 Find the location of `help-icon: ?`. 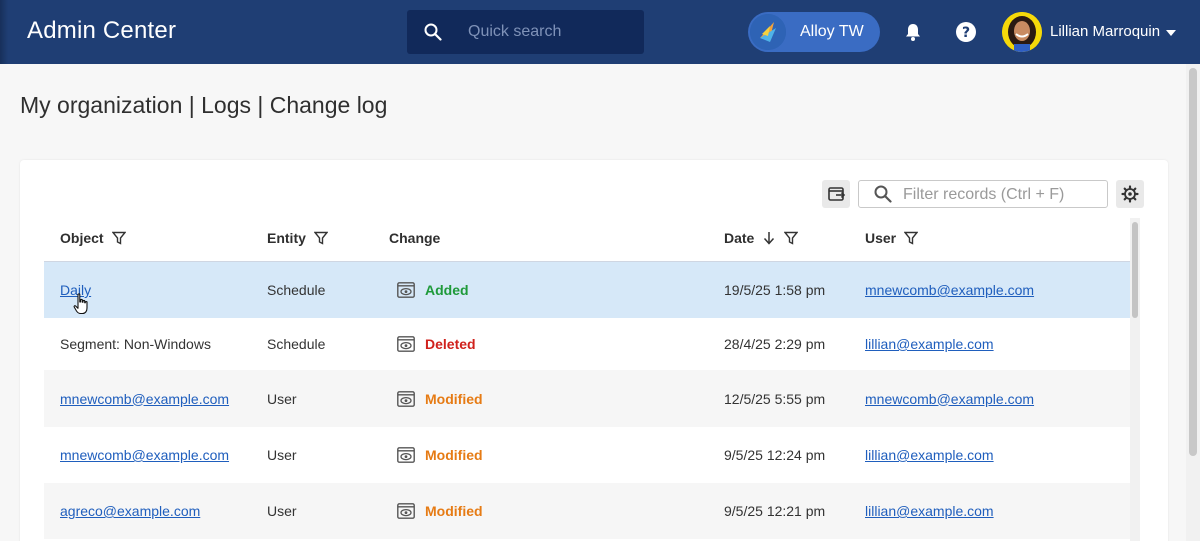

help-icon: ? is located at coordinates (966, 32).